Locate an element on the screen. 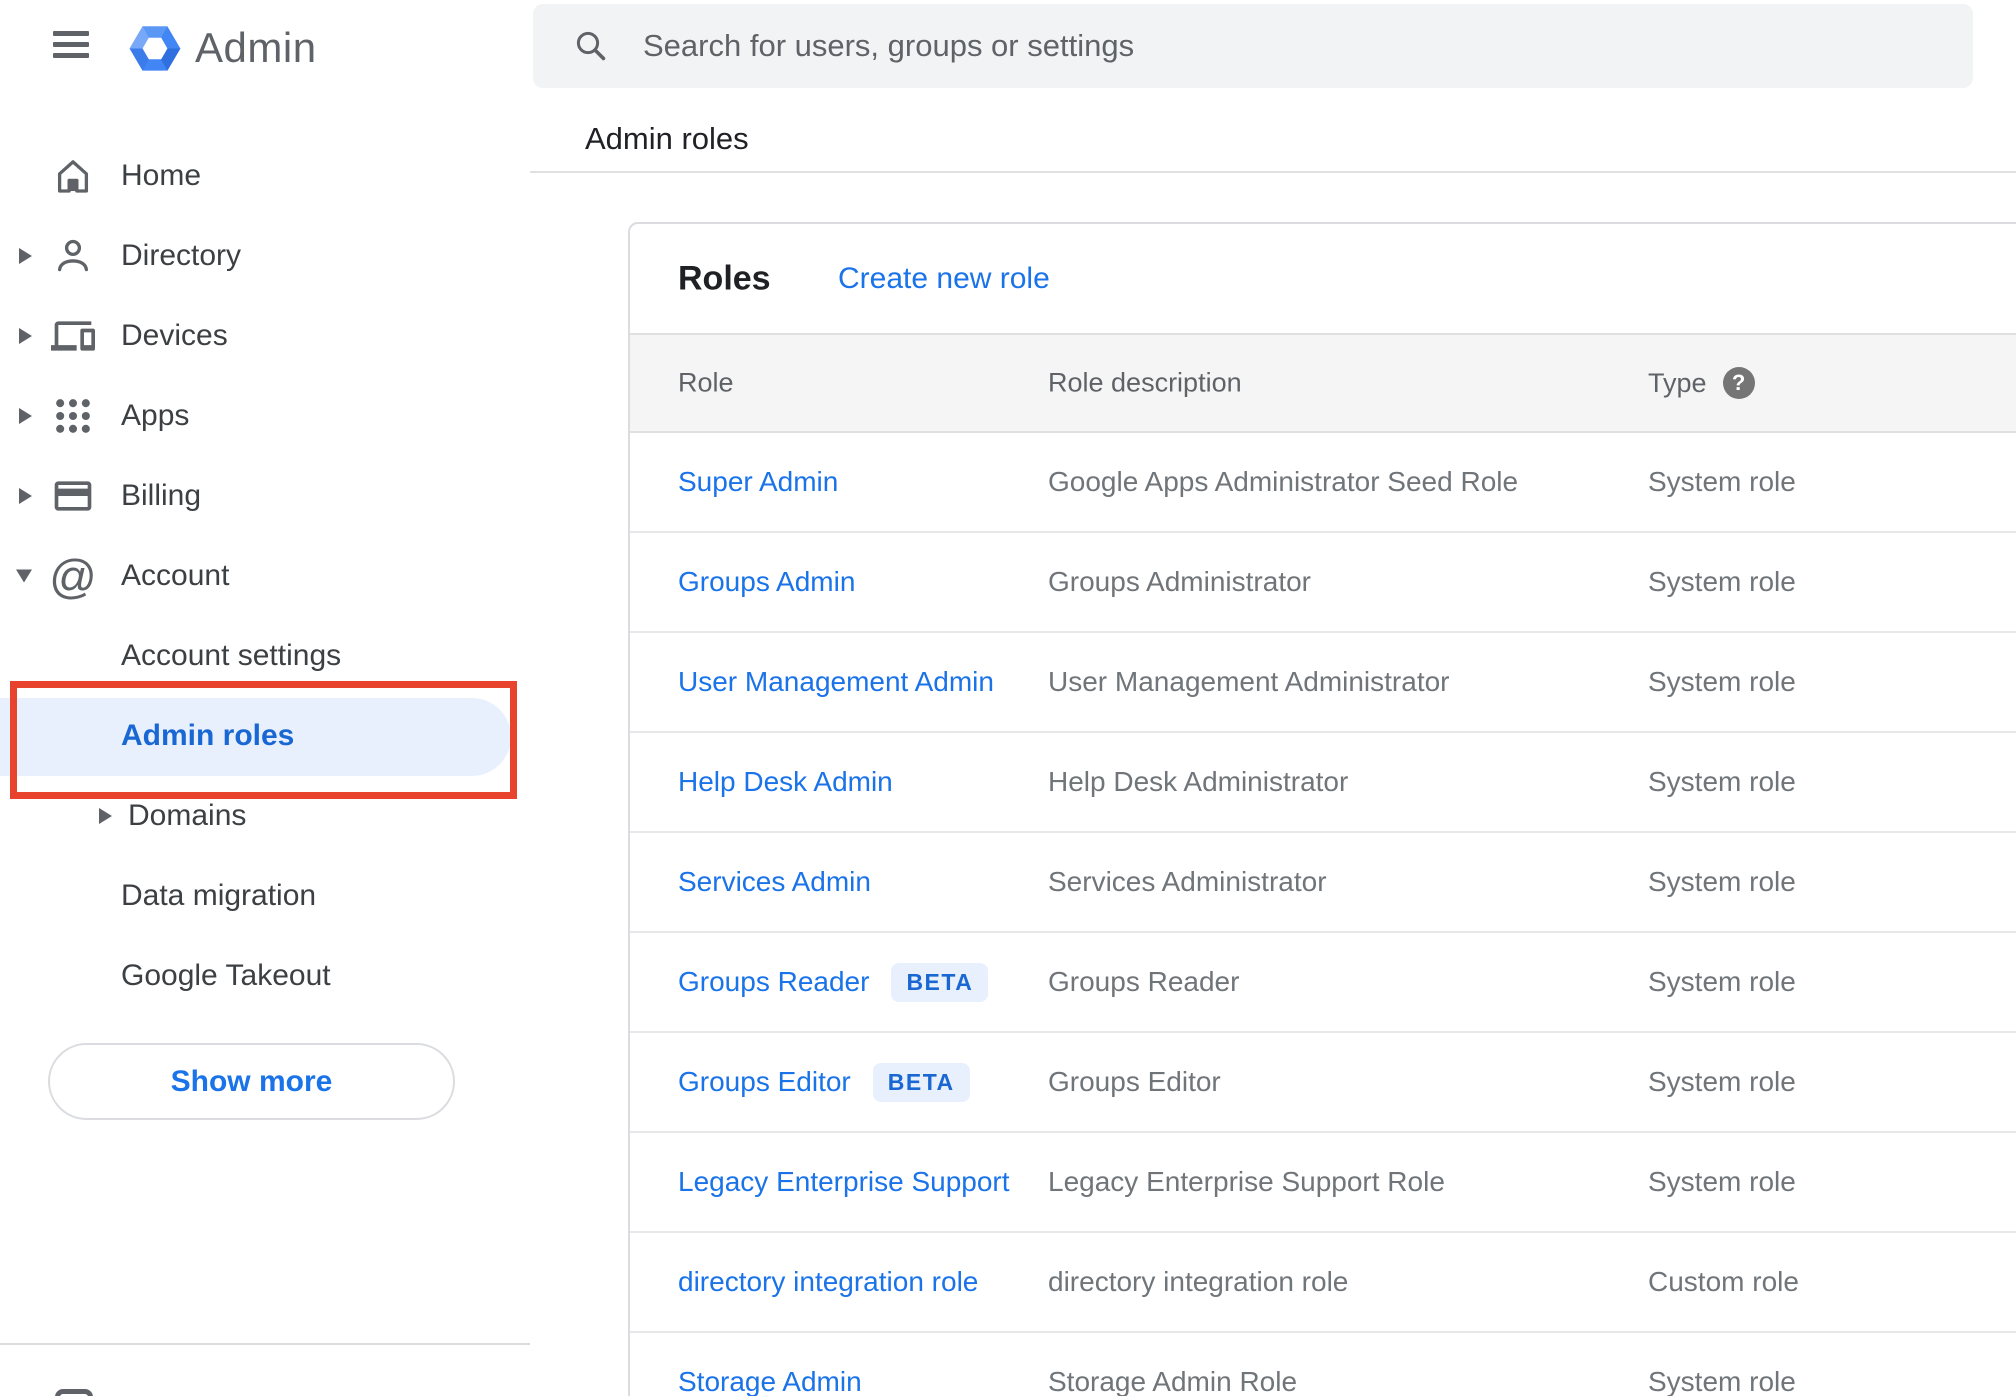 The image size is (2016, 1396). at-sign-icon: @ is located at coordinates (73, 576).